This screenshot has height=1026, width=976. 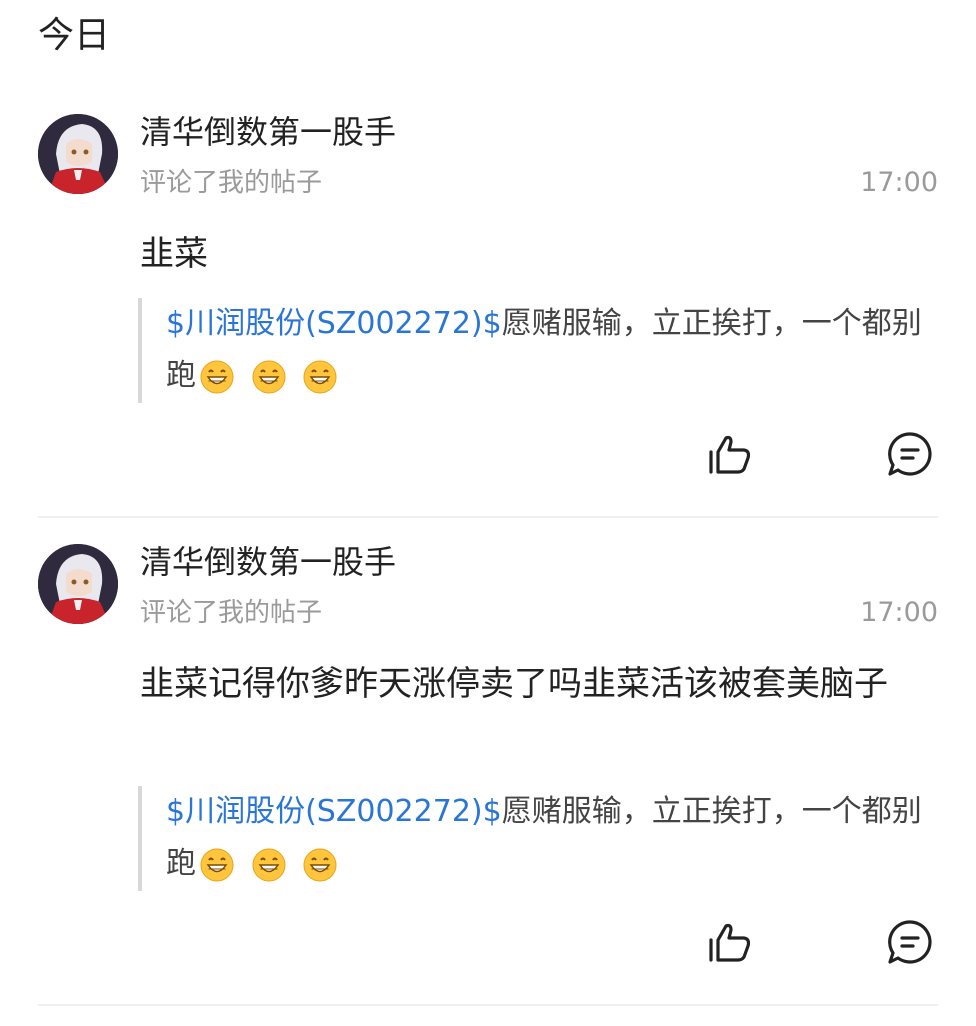 I want to click on comment-text: 韭菜记得你爹昨天涨停卖了吗韭菜活该被套美脑子, so click(x=514, y=684).